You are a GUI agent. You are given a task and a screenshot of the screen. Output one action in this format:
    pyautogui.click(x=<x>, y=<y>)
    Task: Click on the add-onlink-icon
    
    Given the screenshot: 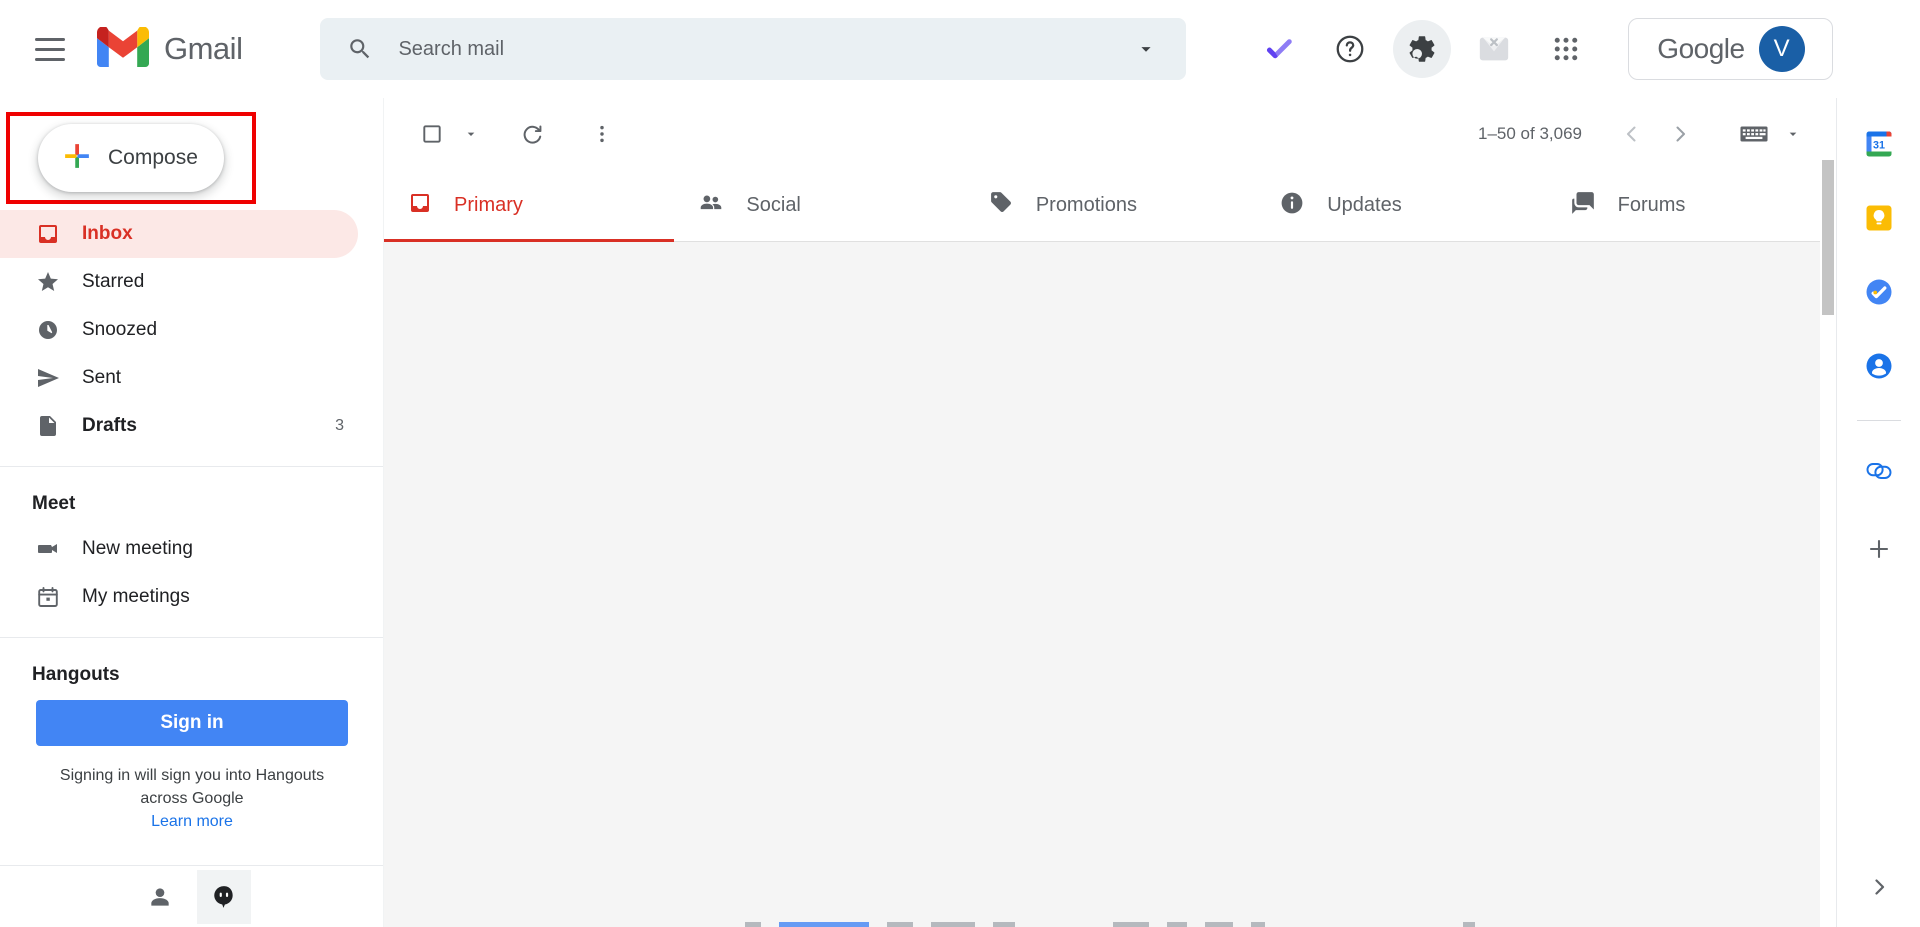 What is the action you would take?
    pyautogui.click(x=1879, y=471)
    